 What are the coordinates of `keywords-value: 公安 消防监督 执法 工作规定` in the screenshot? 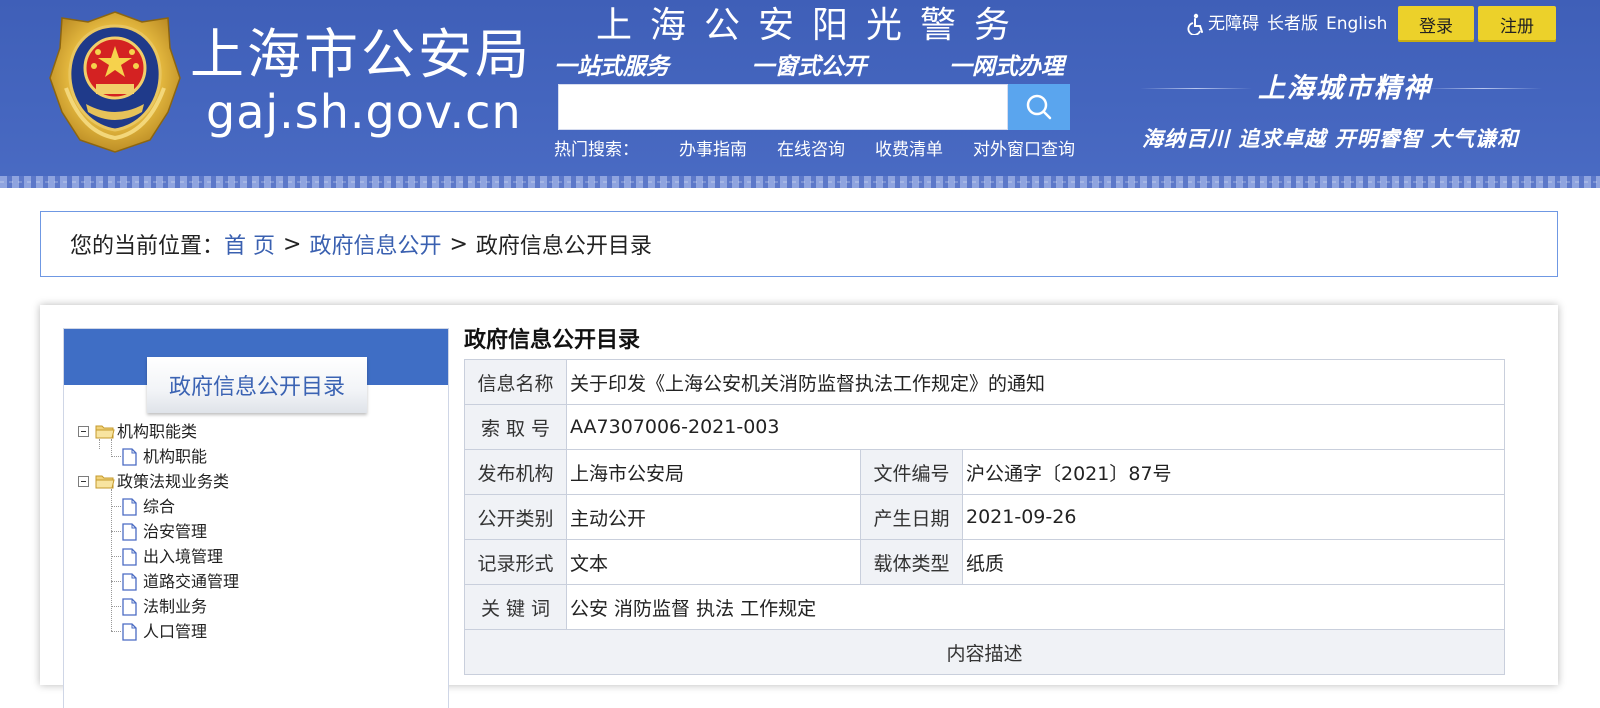 It's located at (1035, 607).